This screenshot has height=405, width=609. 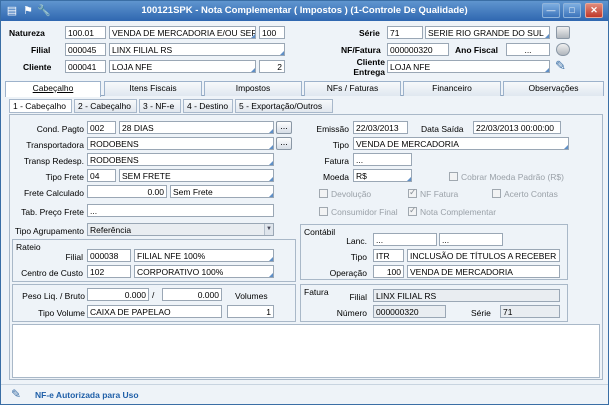 What do you see at coordinates (553, 88) in the screenshot?
I see `tab-observacoes: Observações` at bounding box center [553, 88].